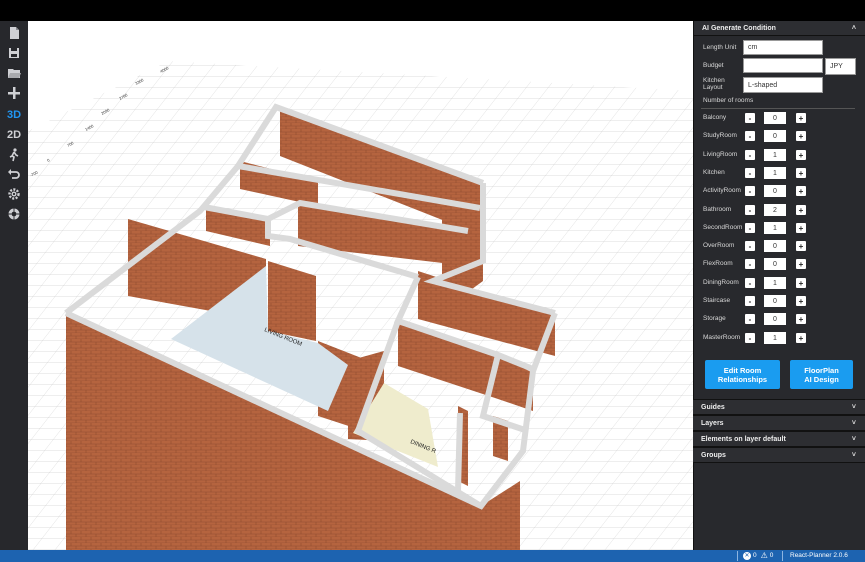  I want to click on room-label: Bathroom, so click(717, 209).